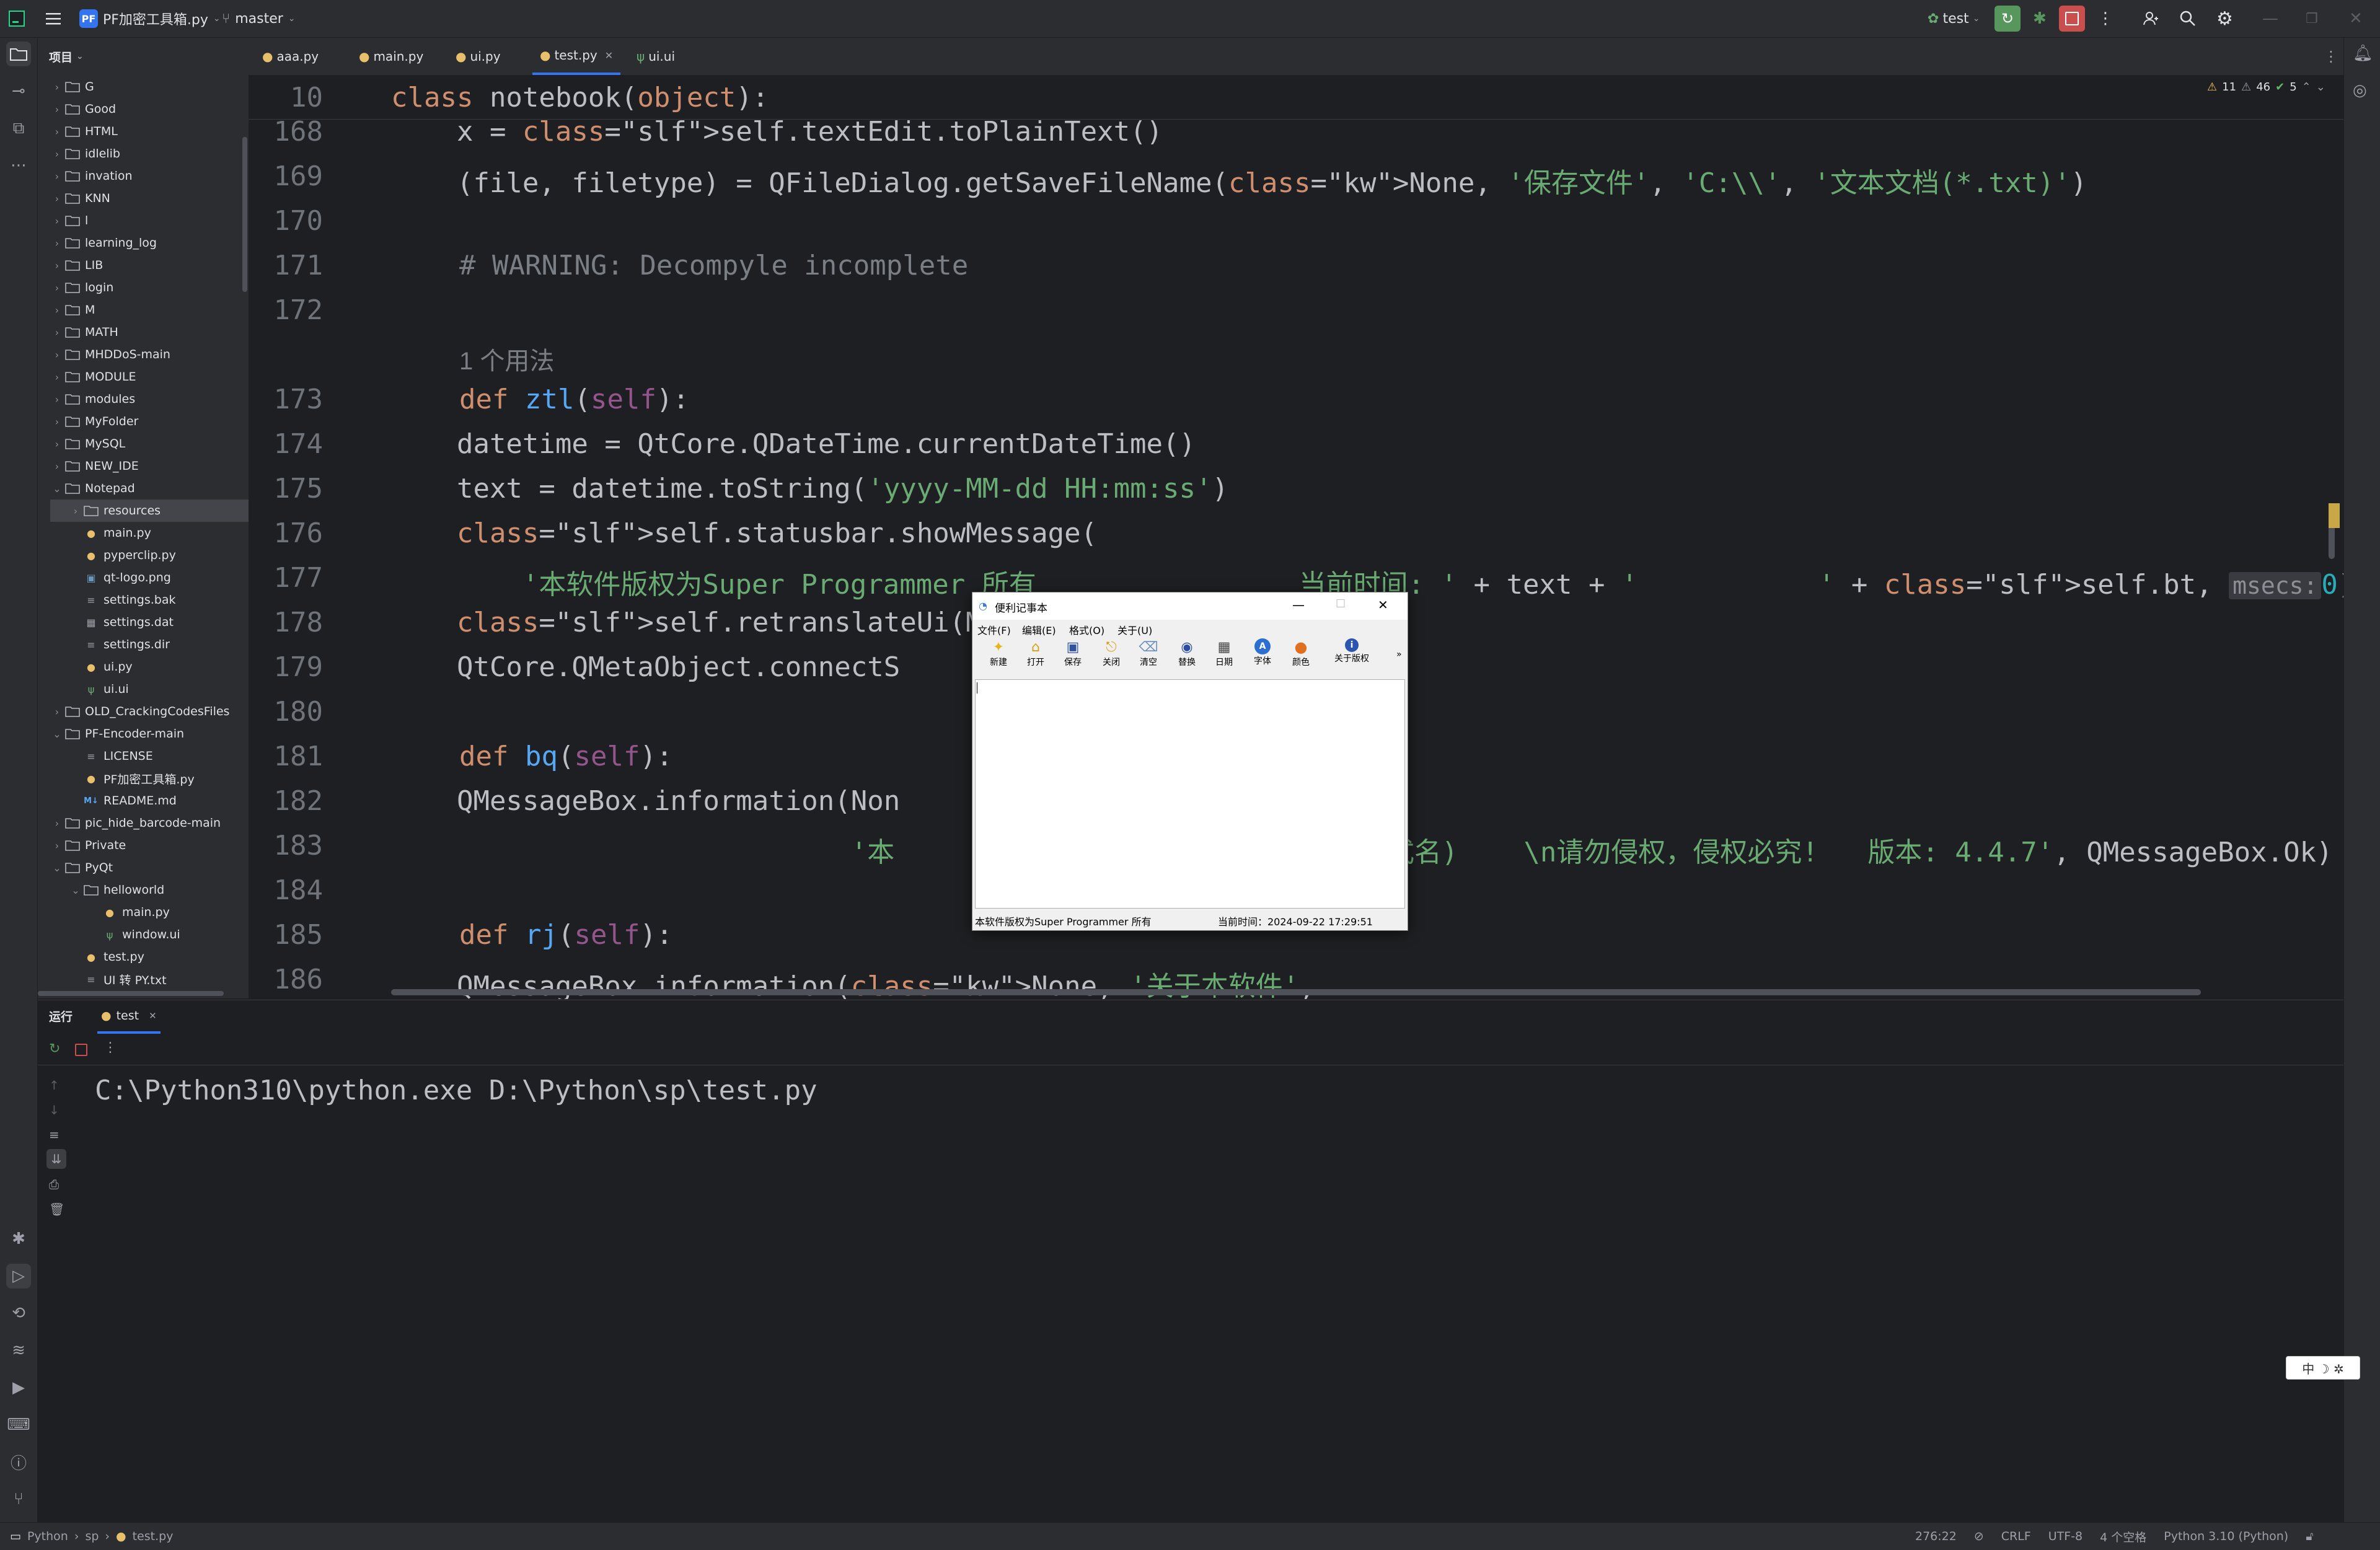 This screenshot has width=2380, height=1550. What do you see at coordinates (576, 57) in the screenshot?
I see `tab-test-py: ● test.py ✕` at bounding box center [576, 57].